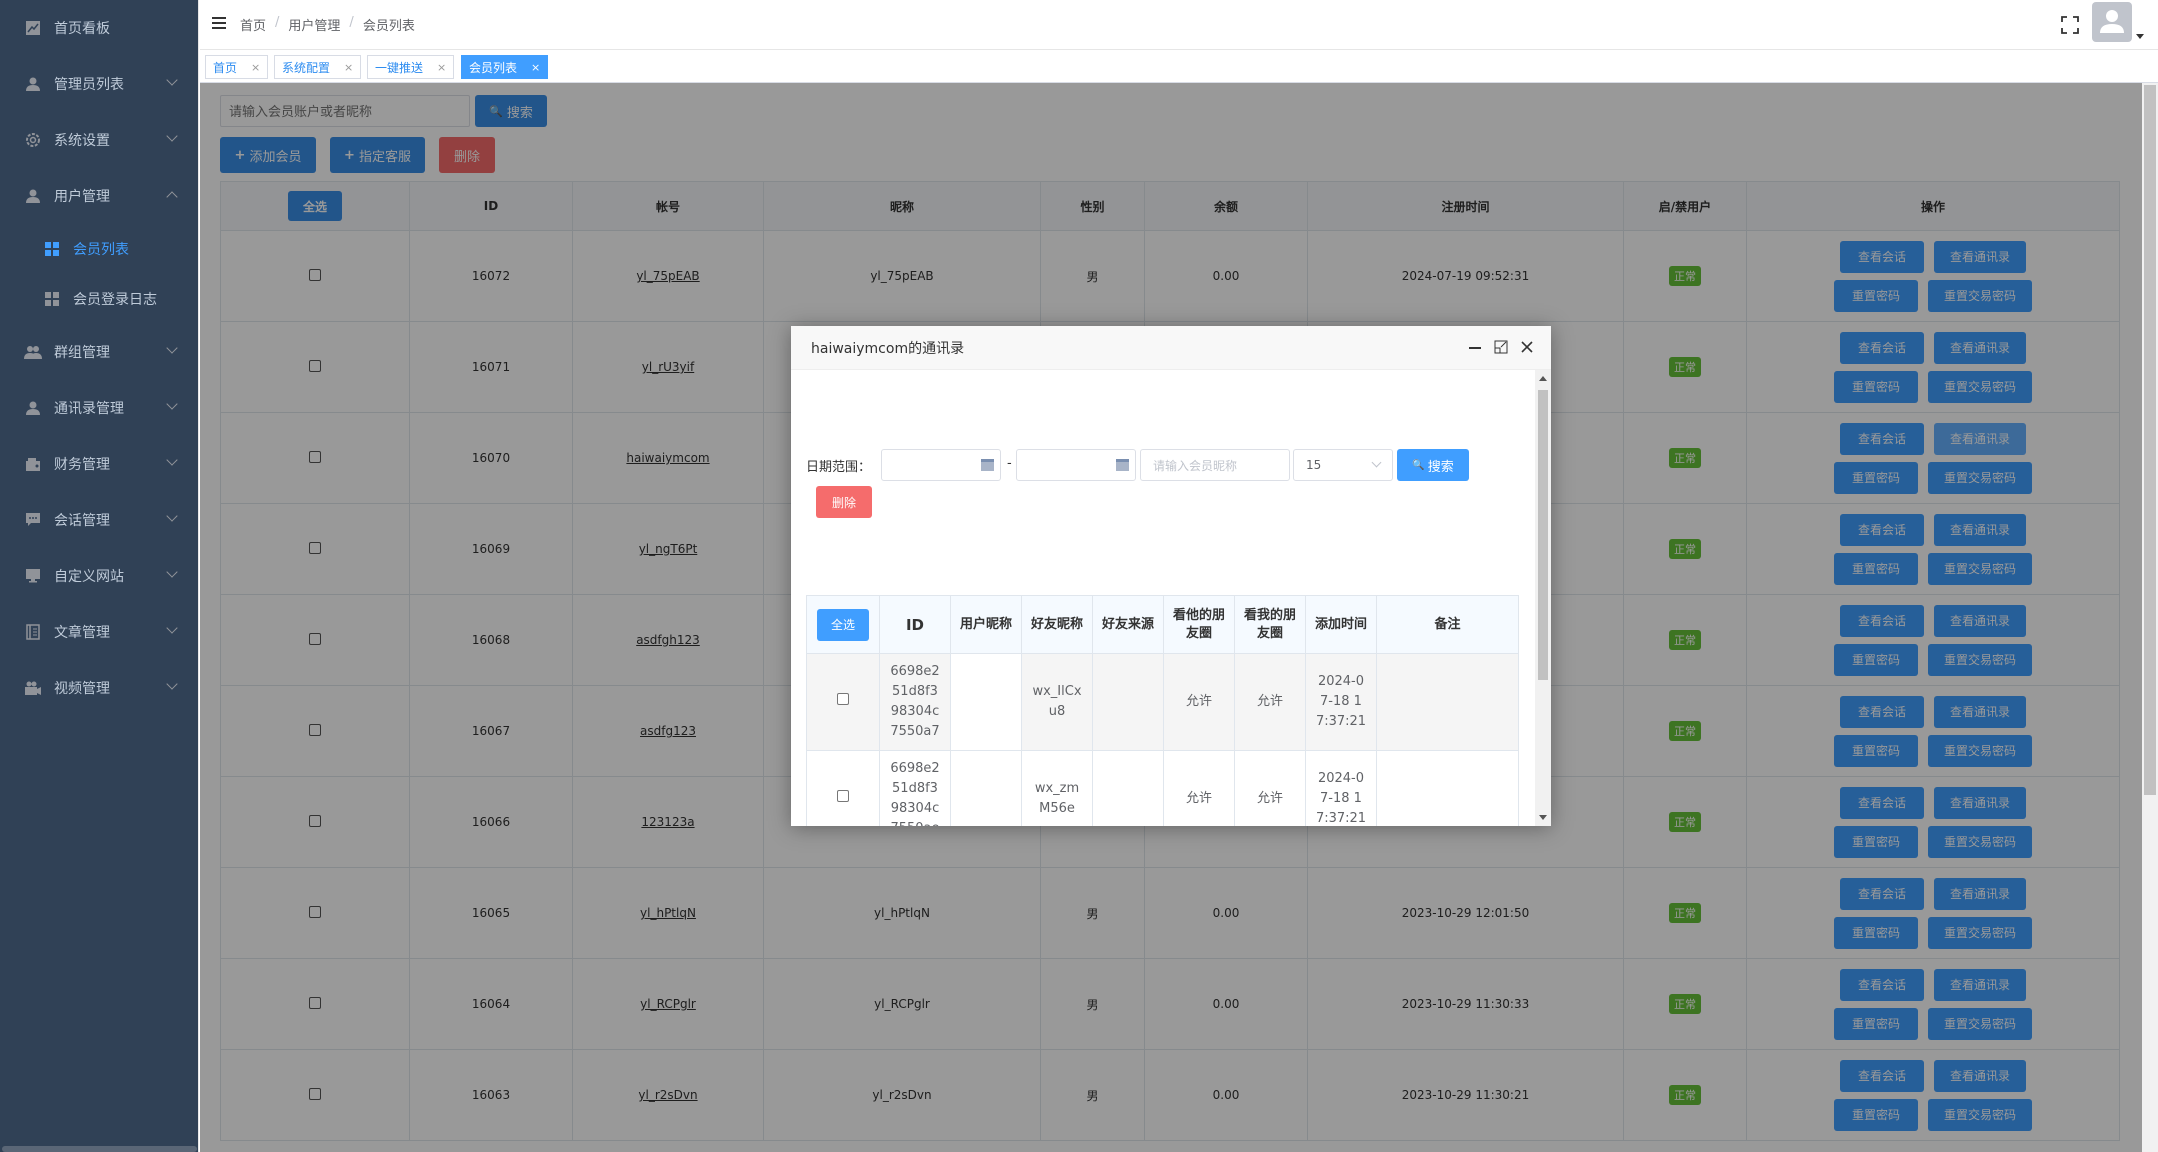 The width and height of the screenshot is (2158, 1152). What do you see at coordinates (668, 731) in the screenshot?
I see `account-link: asdfg123` at bounding box center [668, 731].